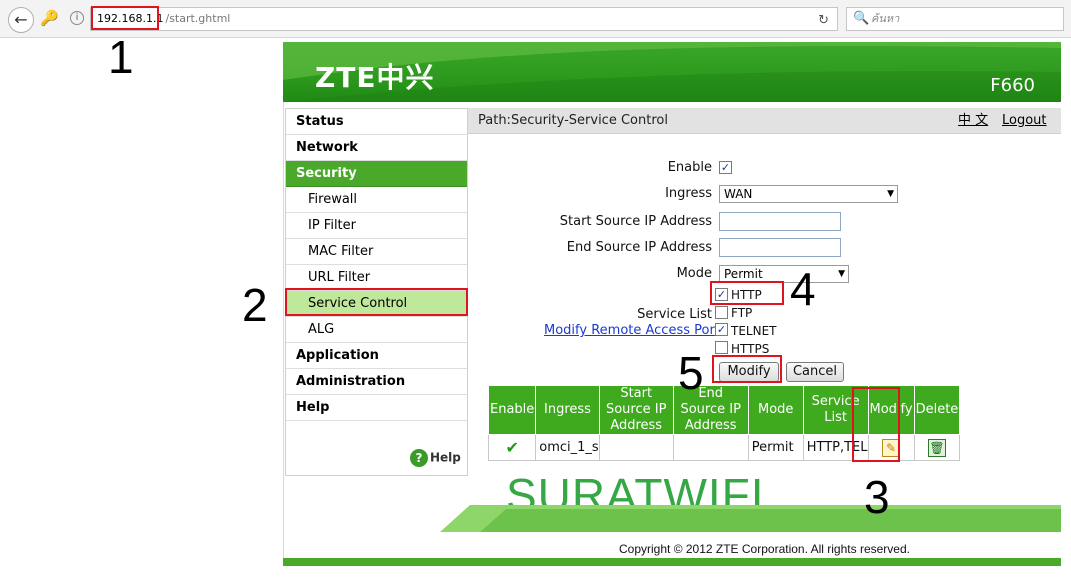 Image resolution: width=1071 pixels, height=580 pixels. Describe the element at coordinates (375, 77) in the screenshot. I see `zte-logo: ZTE中兴` at that location.